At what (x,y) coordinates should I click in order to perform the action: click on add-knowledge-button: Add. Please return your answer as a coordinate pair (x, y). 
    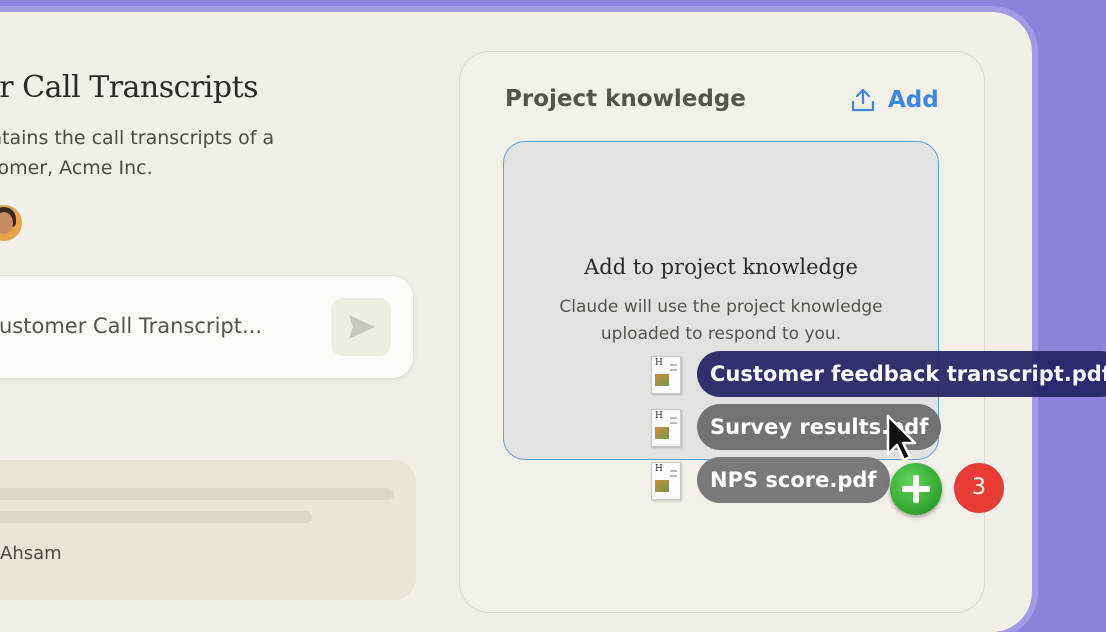
    Looking at the image, I should click on (894, 100).